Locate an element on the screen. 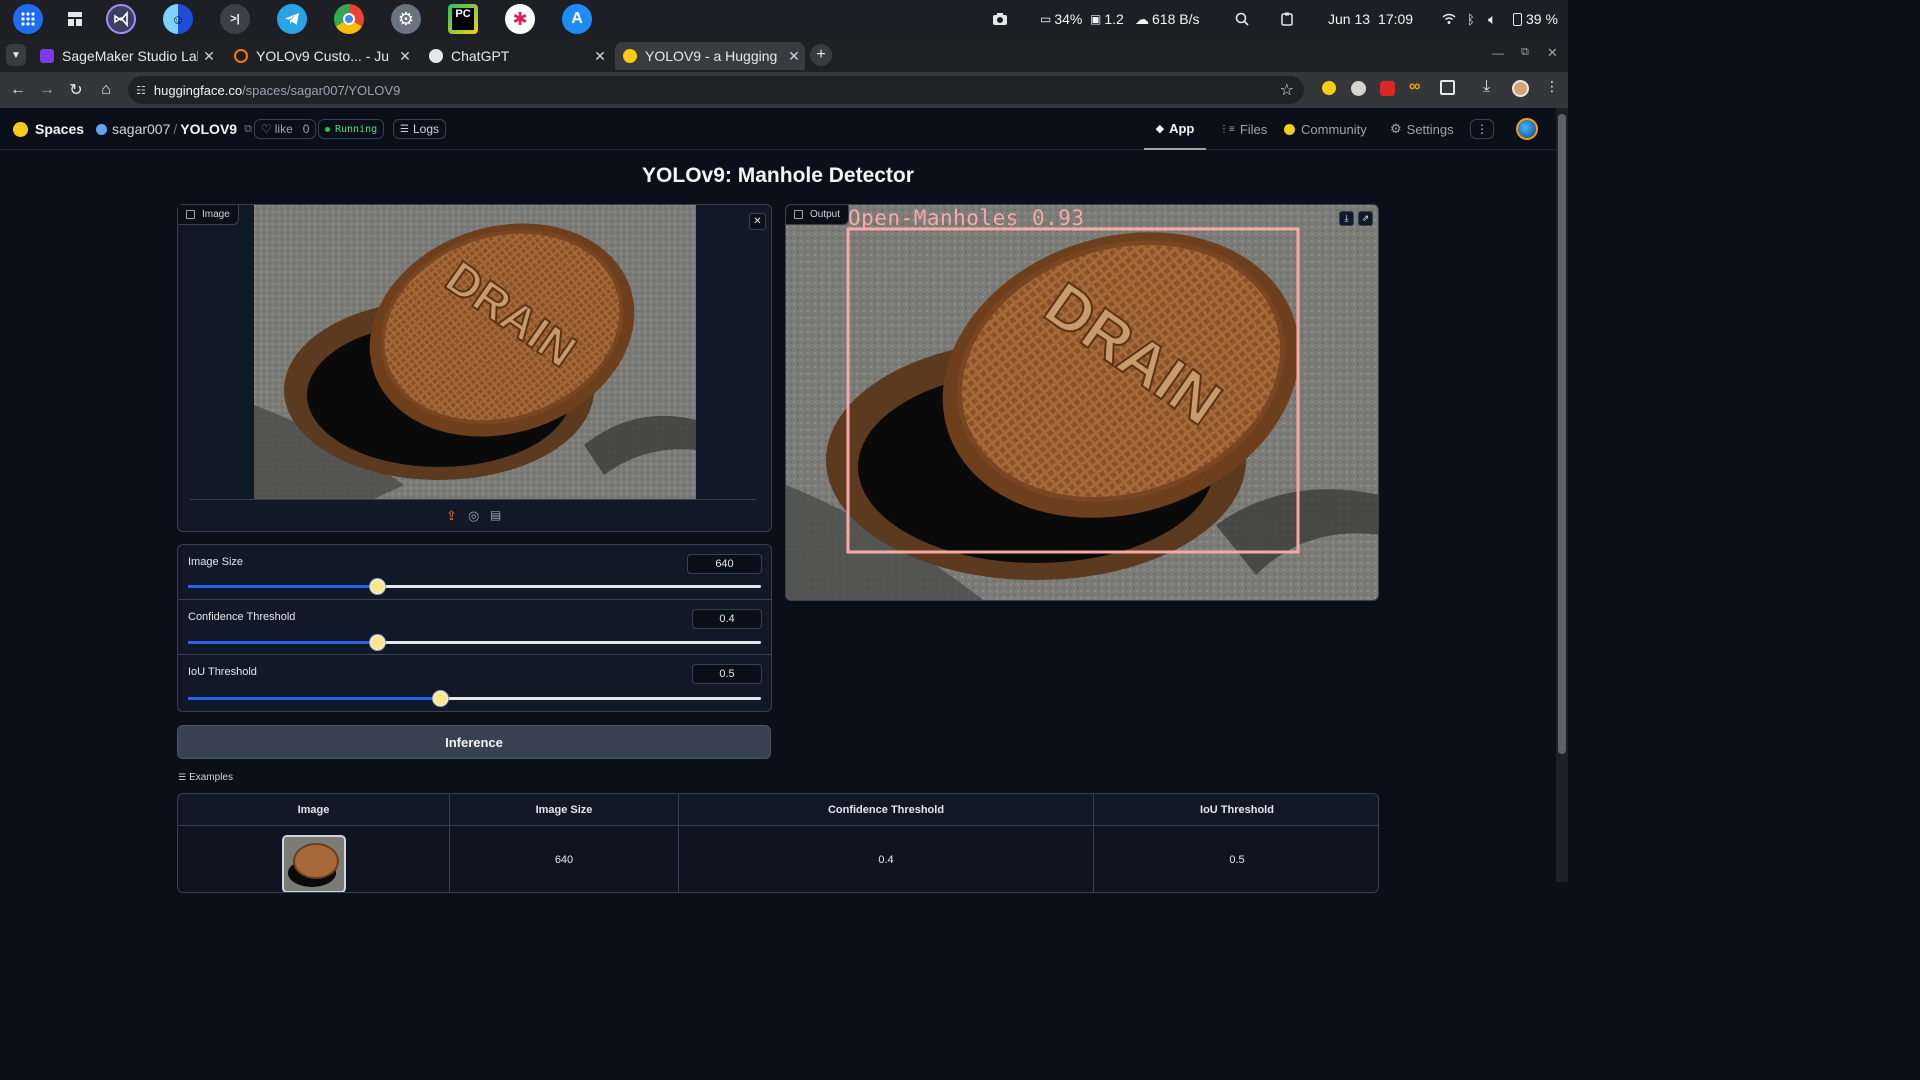 The height and width of the screenshot is (1080, 1920). tab-community: Community is located at coordinates (1325, 129).